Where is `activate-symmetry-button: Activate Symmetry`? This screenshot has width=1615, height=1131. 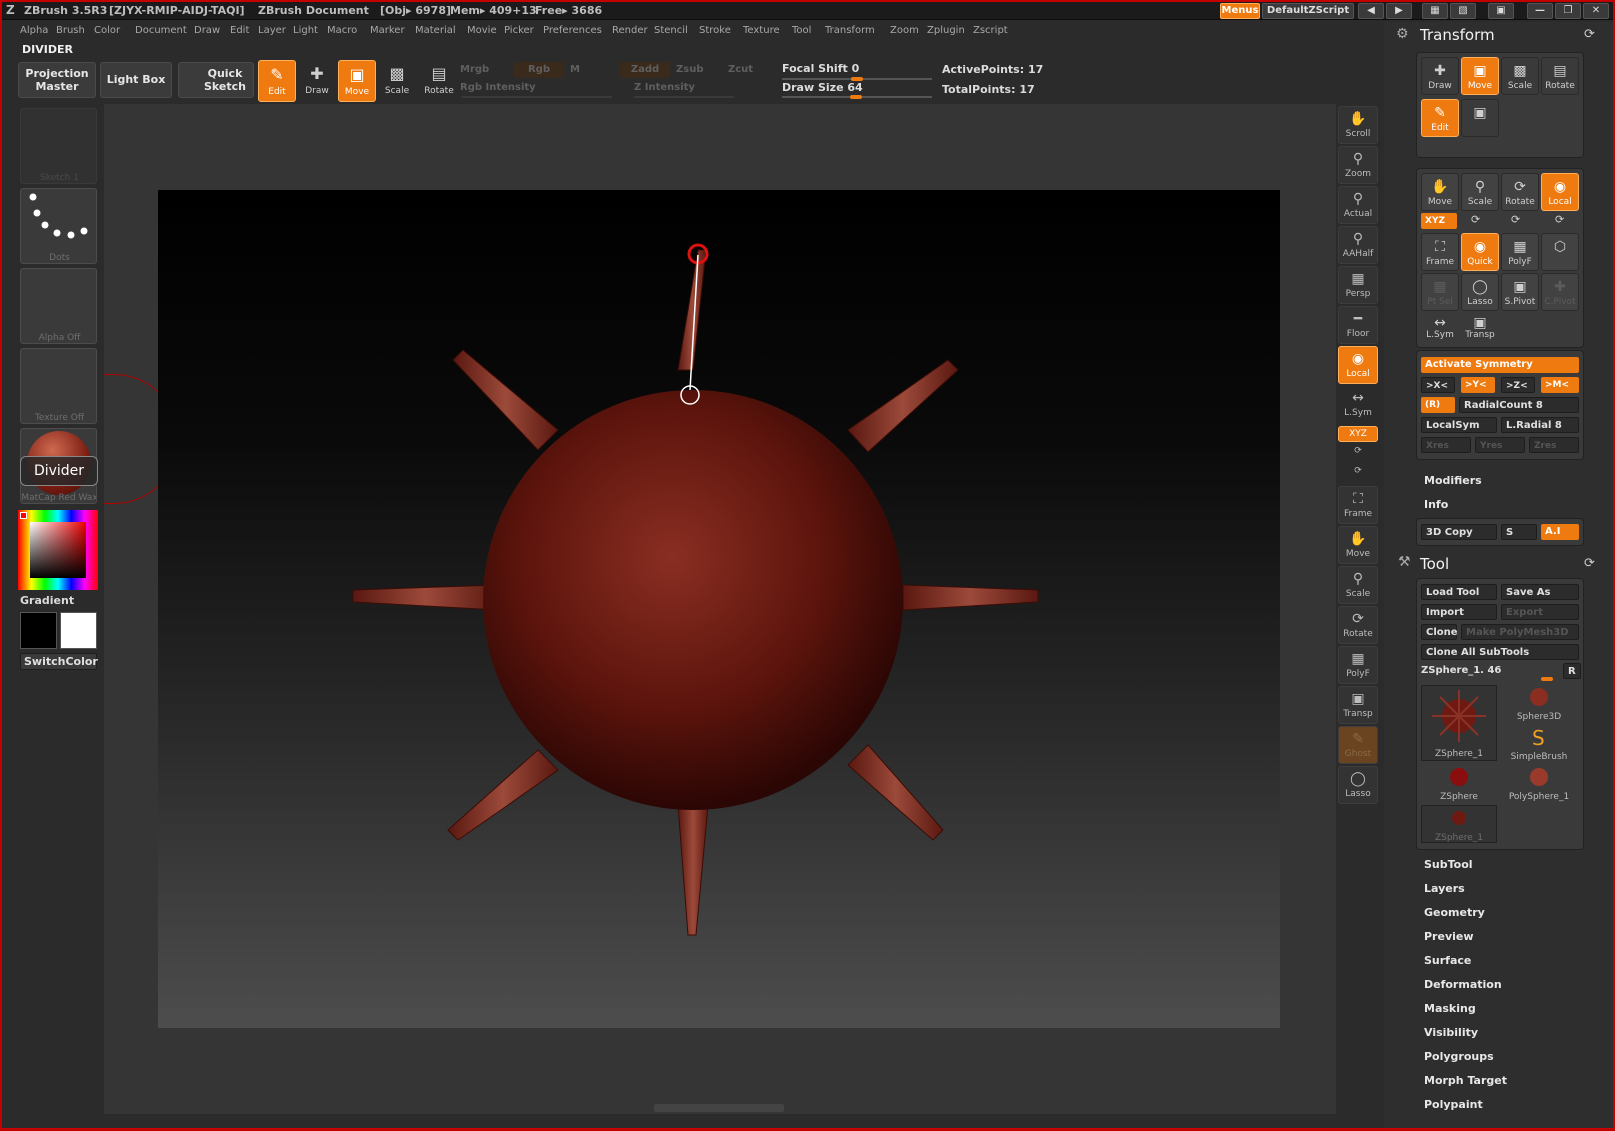
activate-symmetry-button: Activate Symmetry is located at coordinates (1500, 365).